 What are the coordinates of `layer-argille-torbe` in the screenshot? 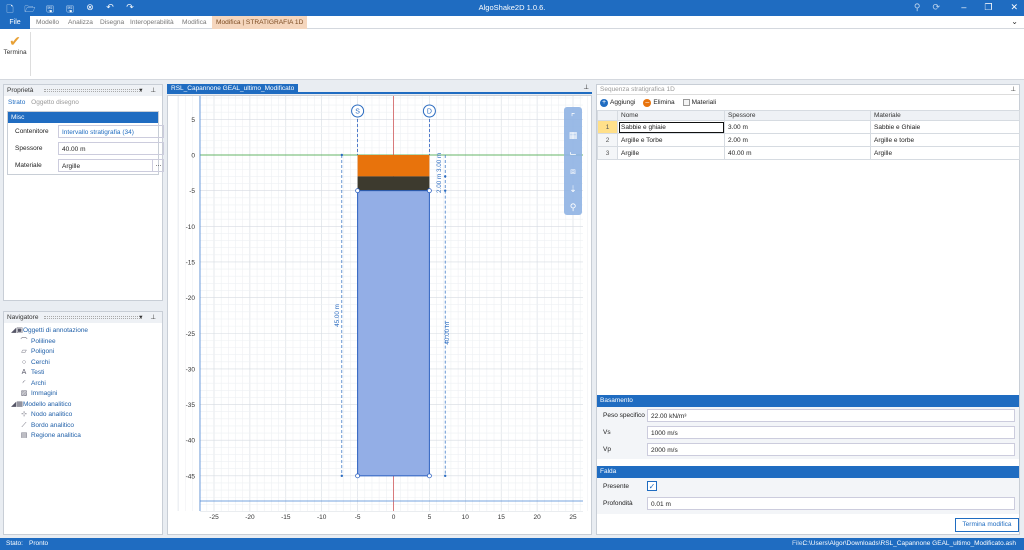 It's located at (393, 183).